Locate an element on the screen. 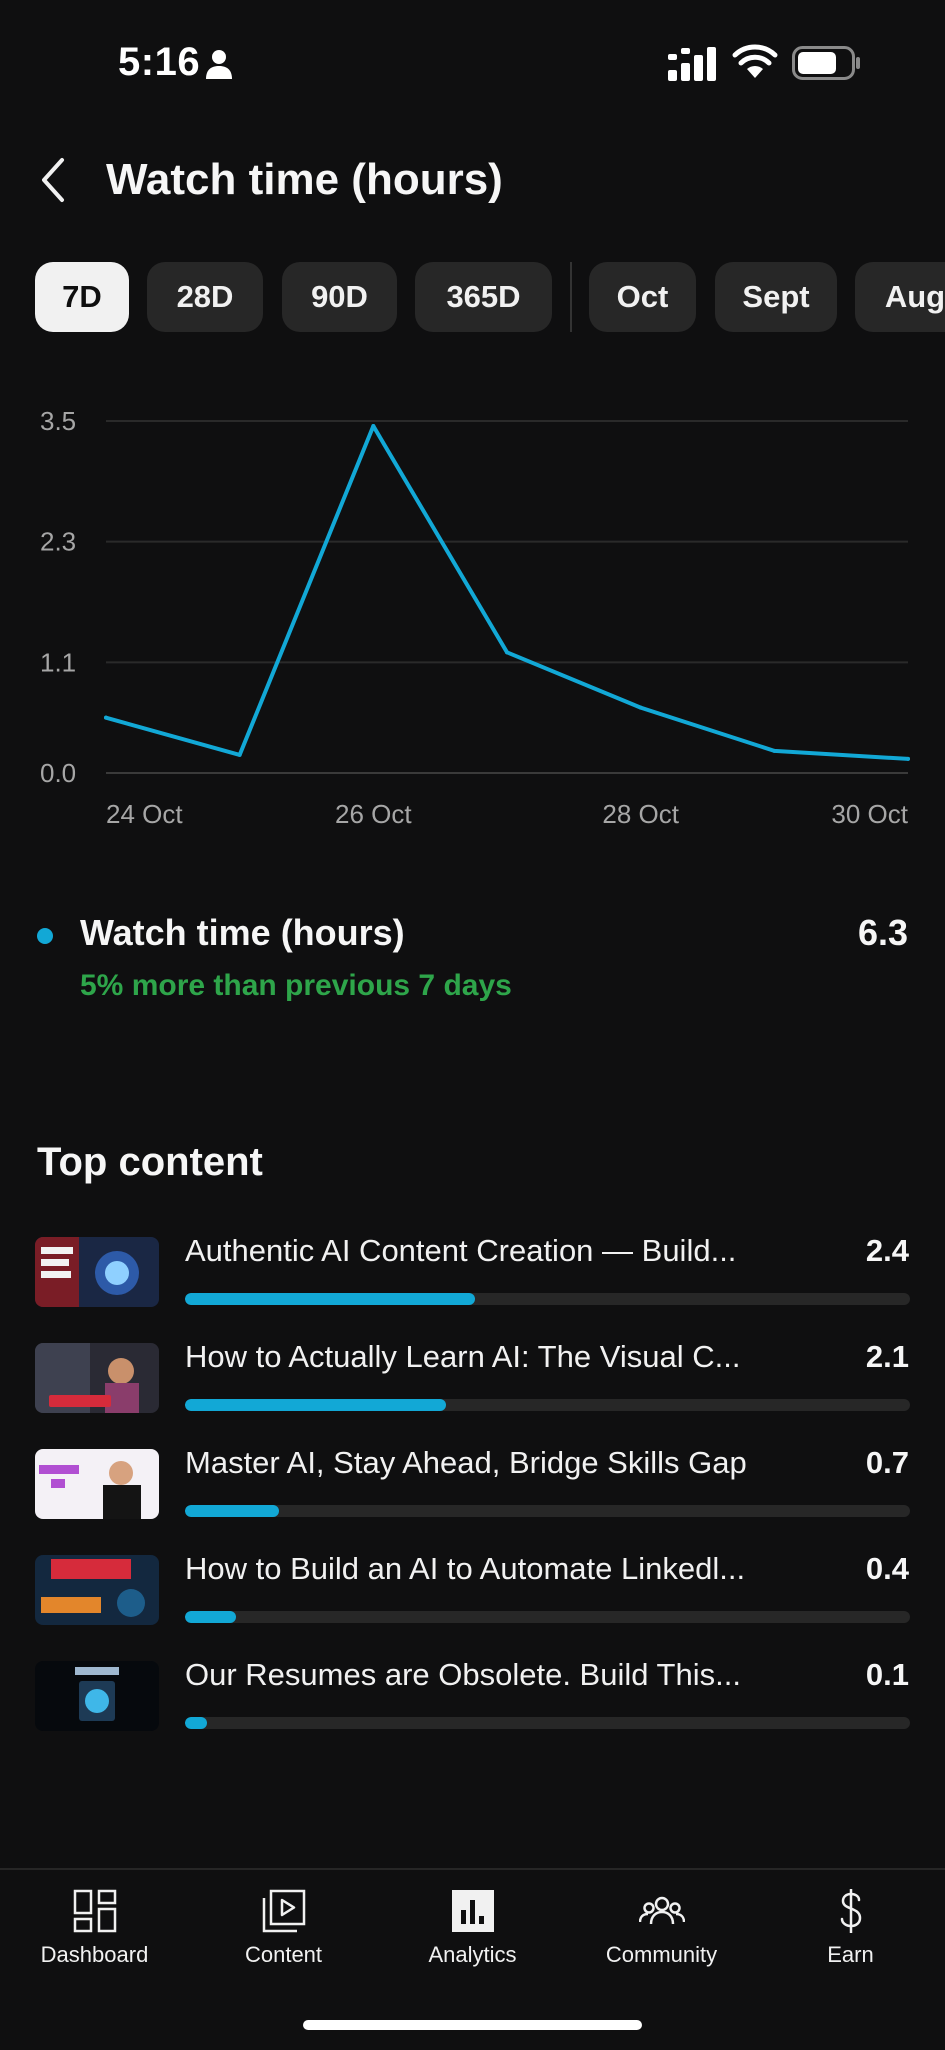 This screenshot has width=945, height=2050. tab-oct: Oct is located at coordinates (642, 297).